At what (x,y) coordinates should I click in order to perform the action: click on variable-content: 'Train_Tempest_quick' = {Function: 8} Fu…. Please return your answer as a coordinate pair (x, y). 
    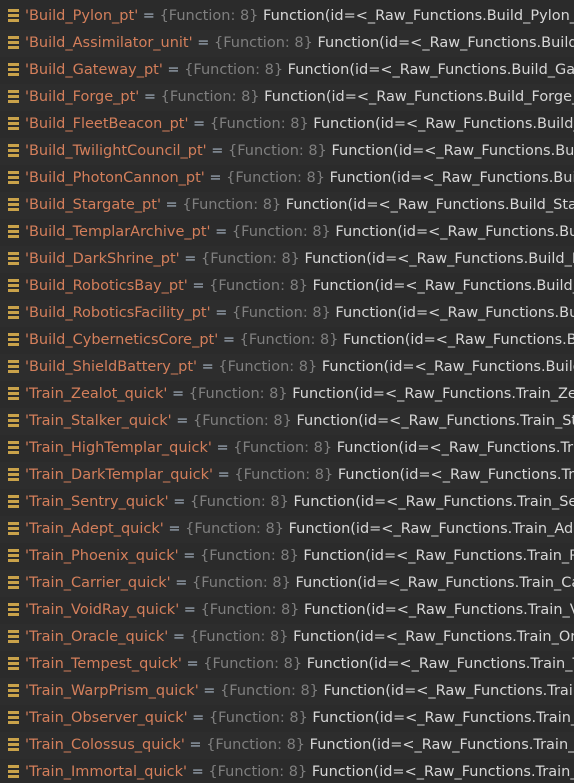
    Looking at the image, I should click on (299, 664).